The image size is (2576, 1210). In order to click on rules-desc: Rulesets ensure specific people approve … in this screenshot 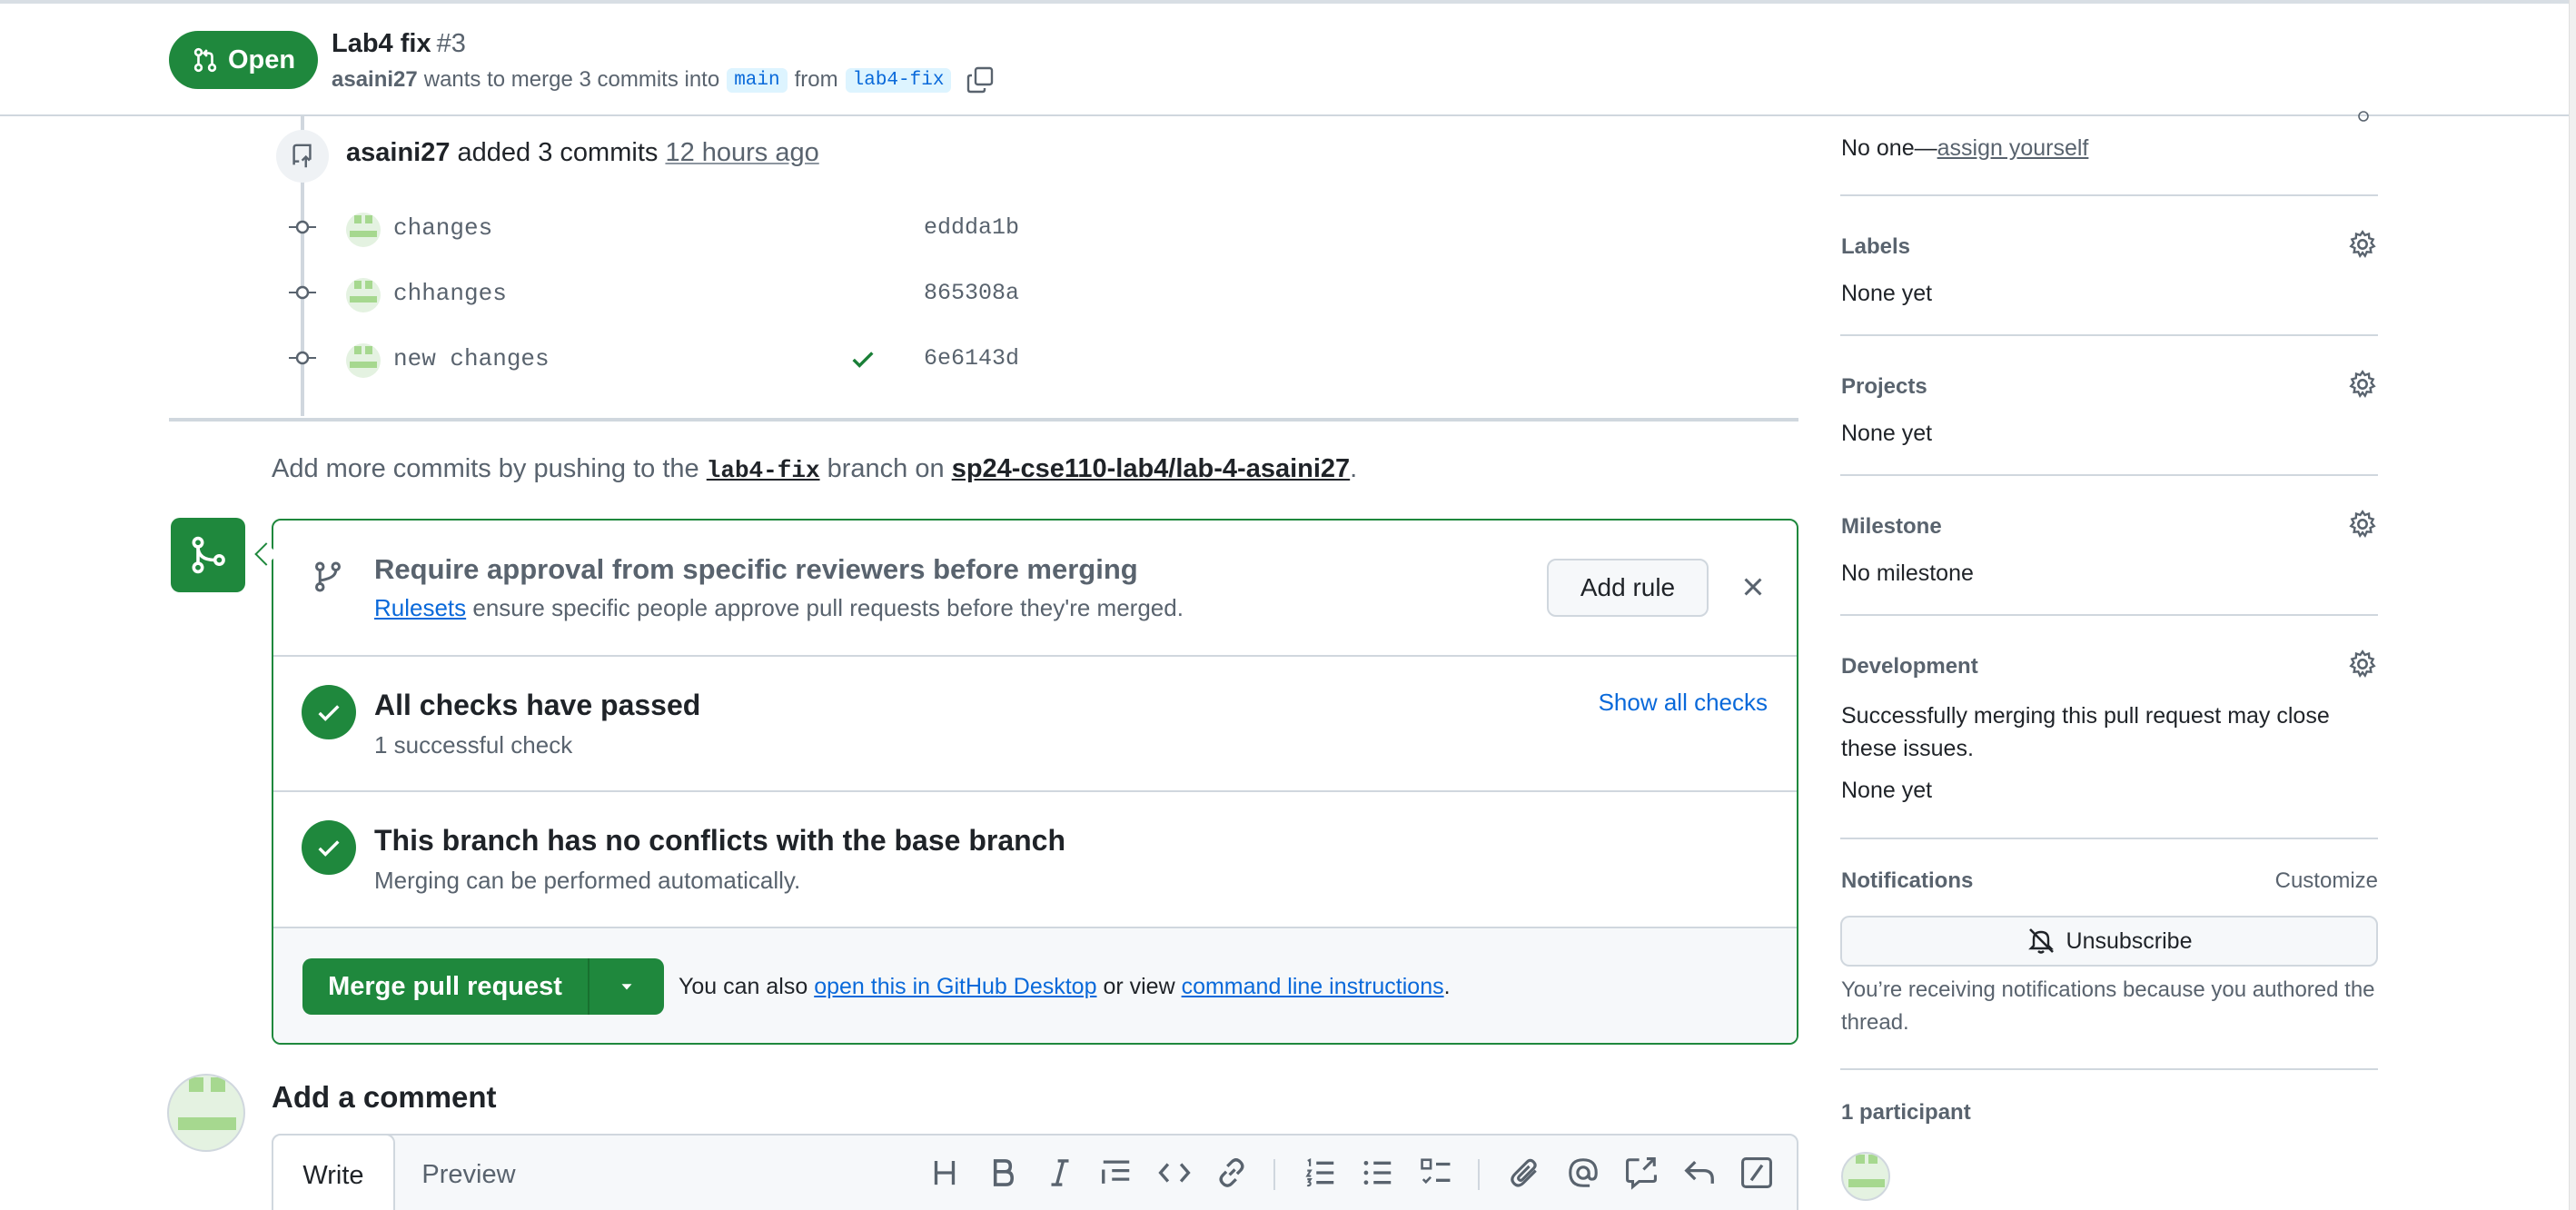, I will do `click(779, 608)`.